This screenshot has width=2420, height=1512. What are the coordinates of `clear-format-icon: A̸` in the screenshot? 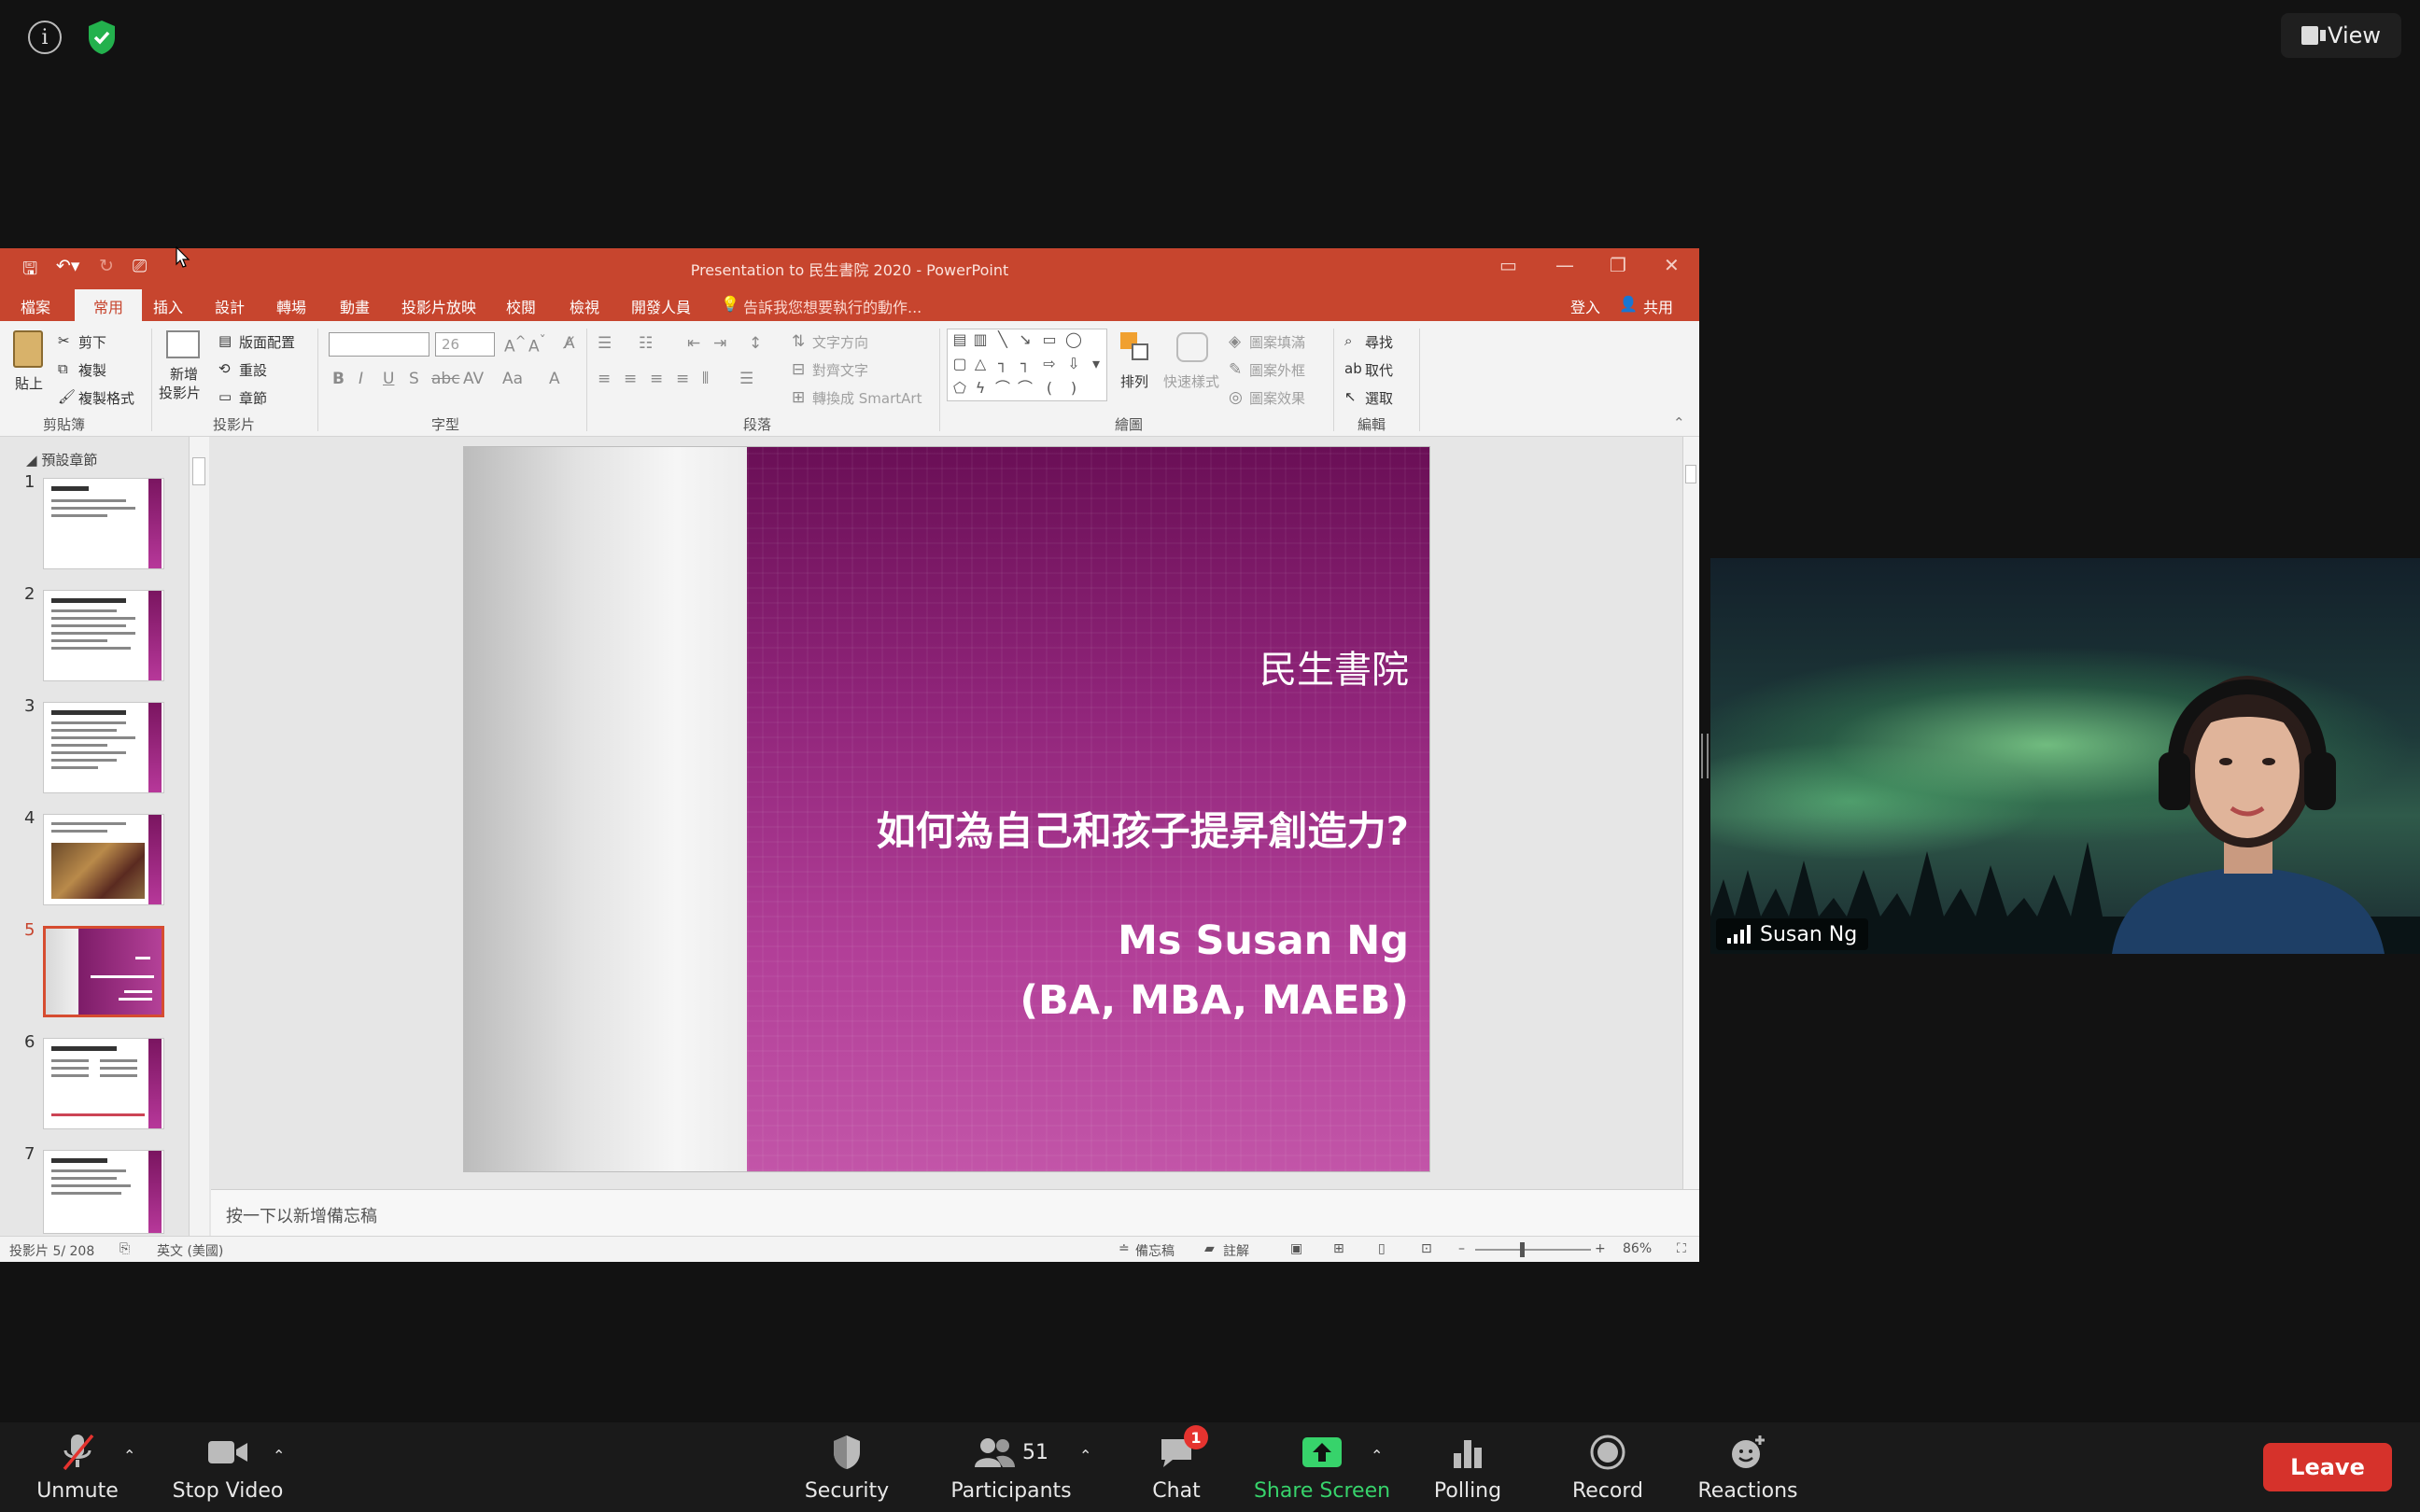 It's located at (569, 343).